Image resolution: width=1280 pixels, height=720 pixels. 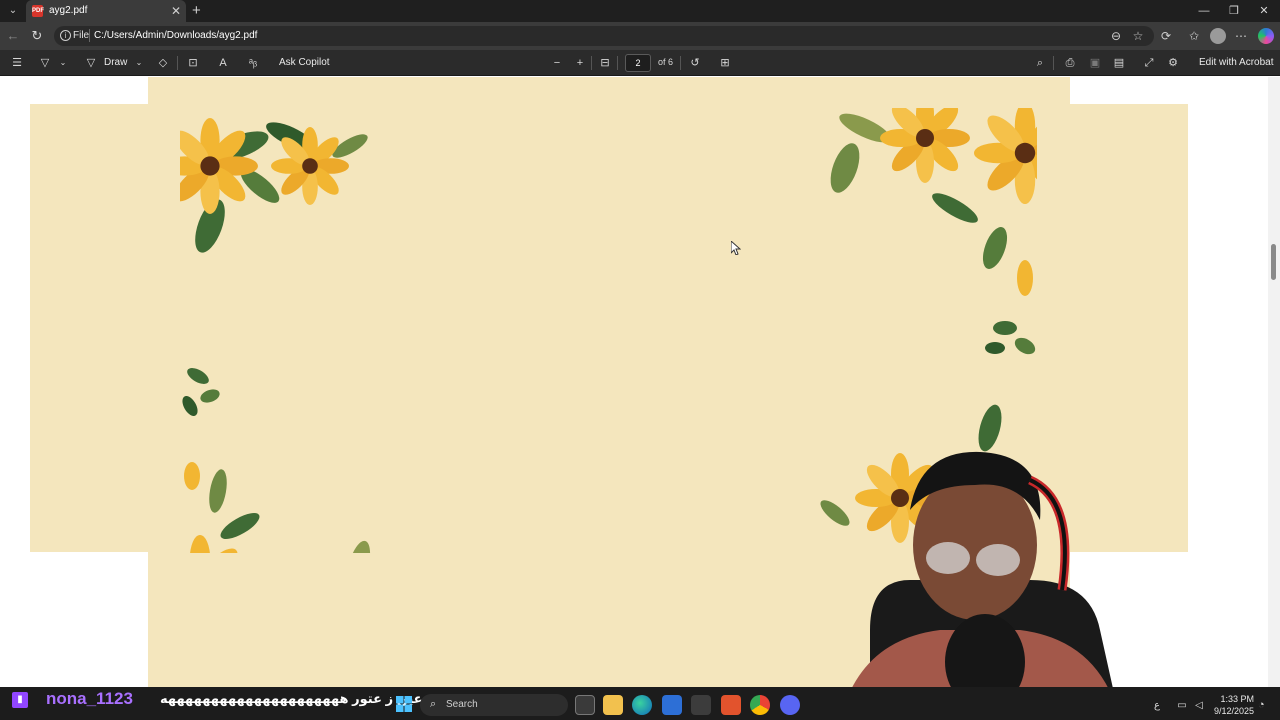 I want to click on page-count-label: of 6, so click(x=666, y=62).